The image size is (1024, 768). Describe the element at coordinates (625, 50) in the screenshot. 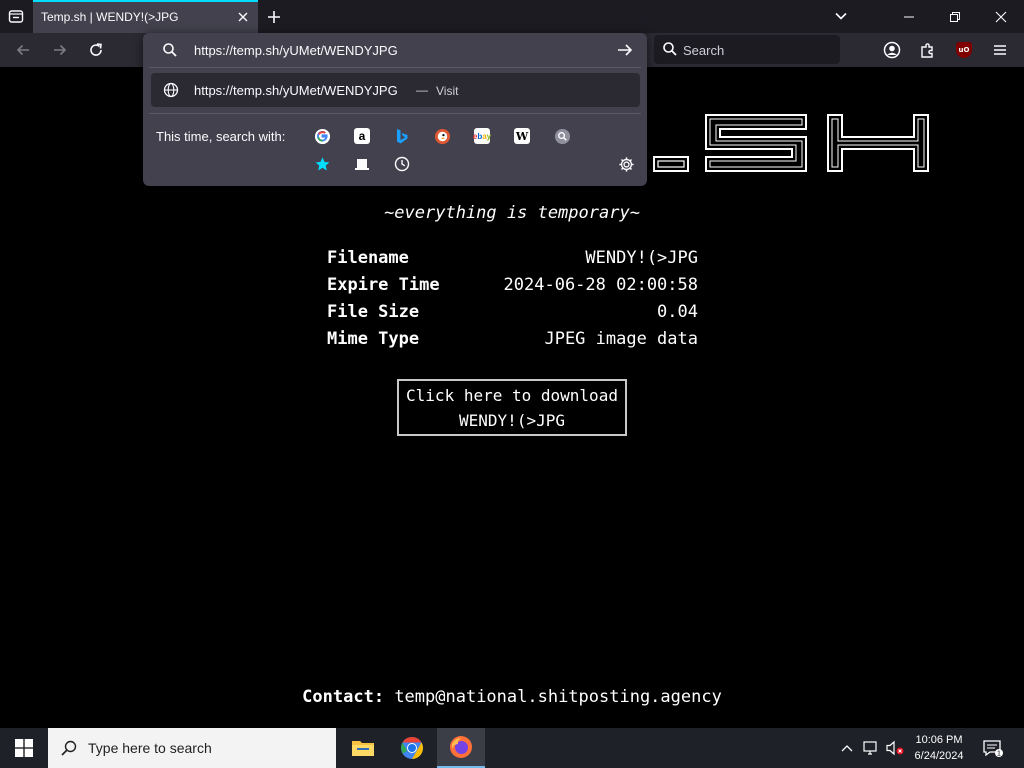

I see `go-arrow-icon` at that location.